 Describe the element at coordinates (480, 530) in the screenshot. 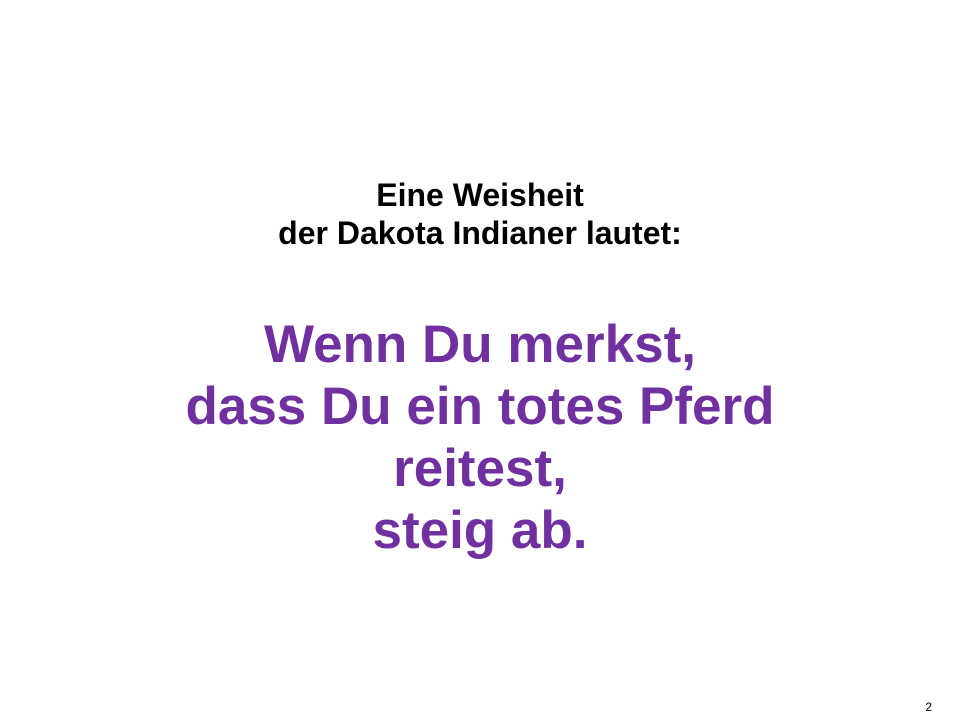

I see `quote-line: steig ab.` at that location.